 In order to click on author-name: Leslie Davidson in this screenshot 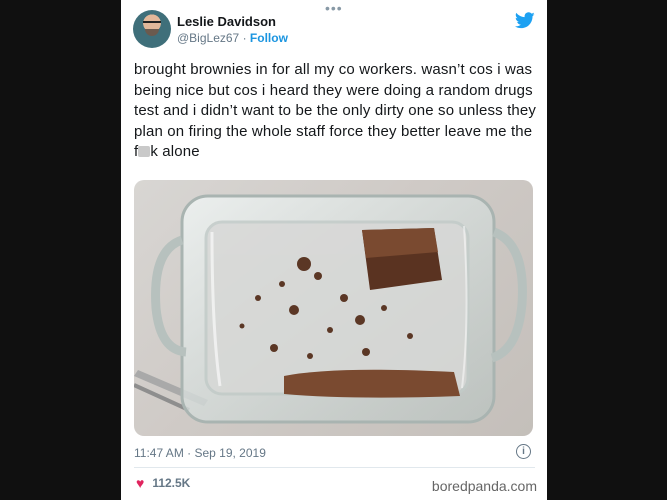, I will do `click(226, 21)`.